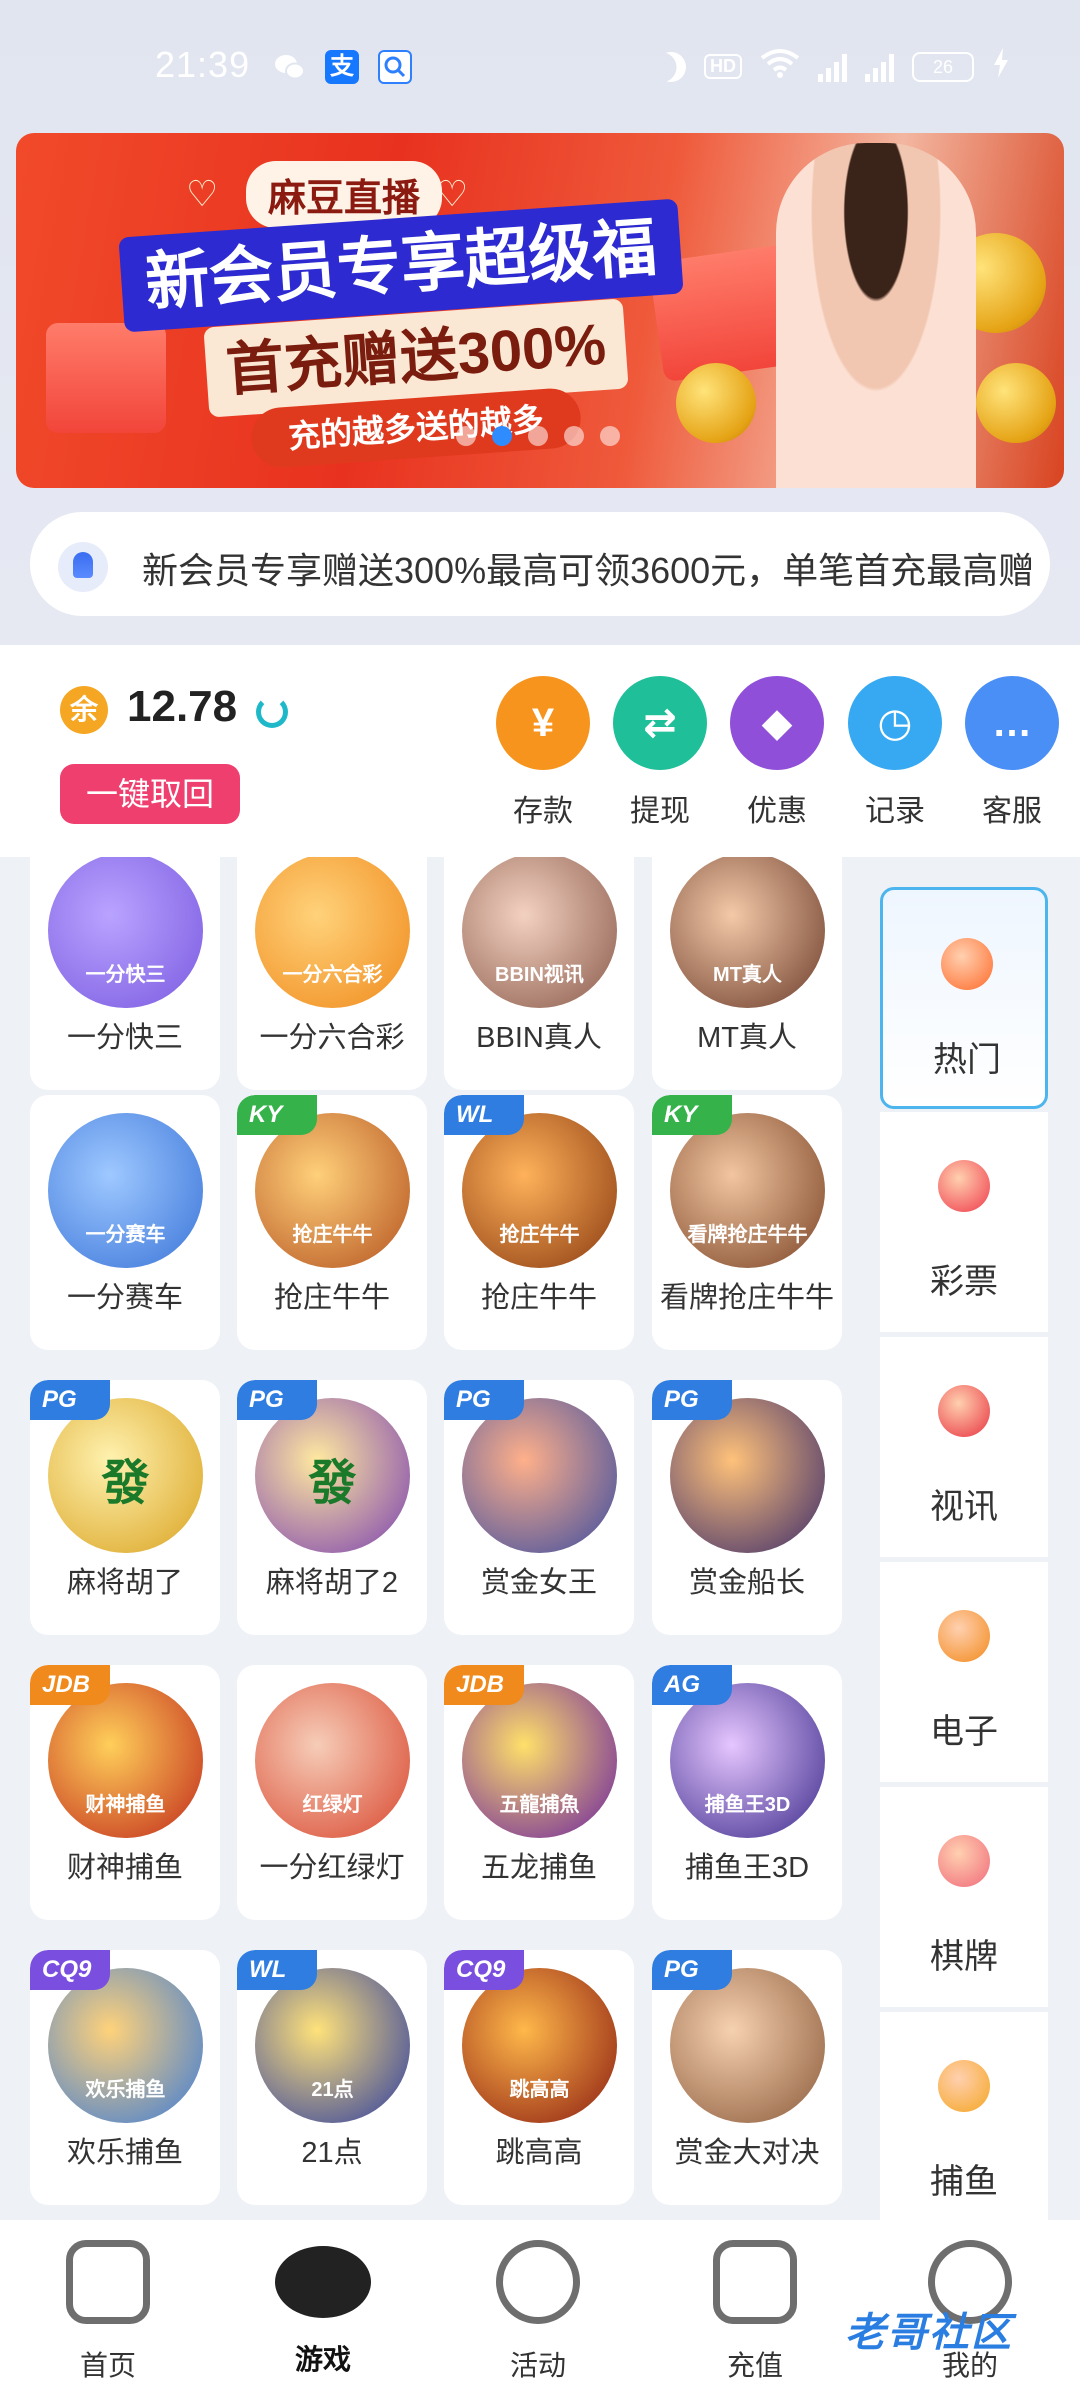 The image size is (1080, 2400). What do you see at coordinates (777, 811) in the screenshot?
I see `action-label: 优惠` at bounding box center [777, 811].